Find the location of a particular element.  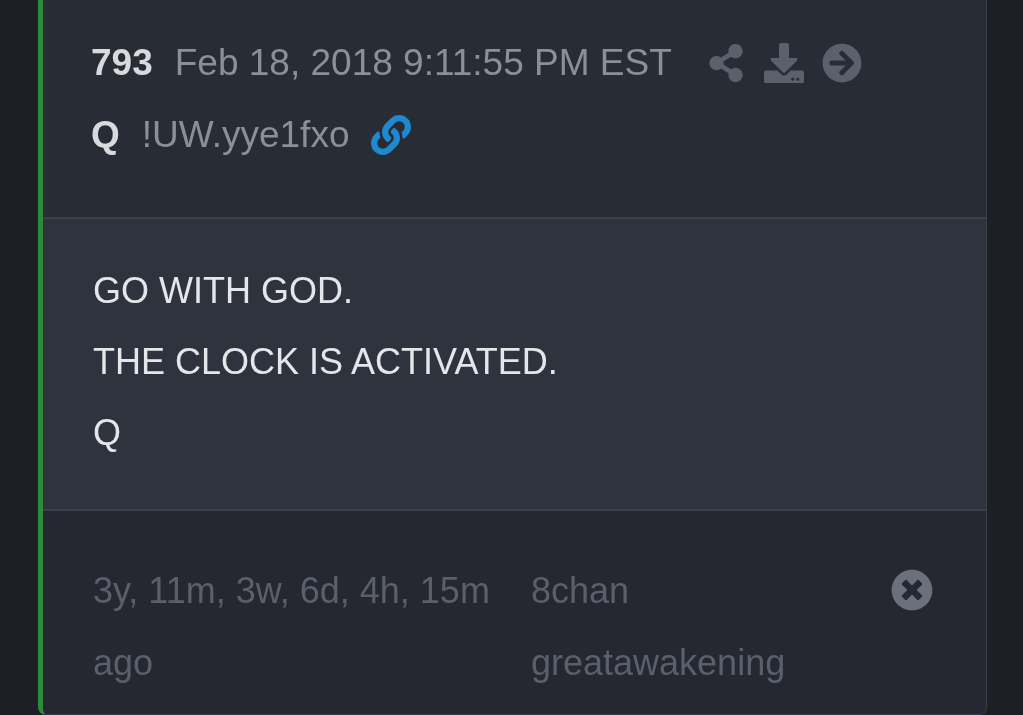

post-number: 793 is located at coordinates (122, 63).